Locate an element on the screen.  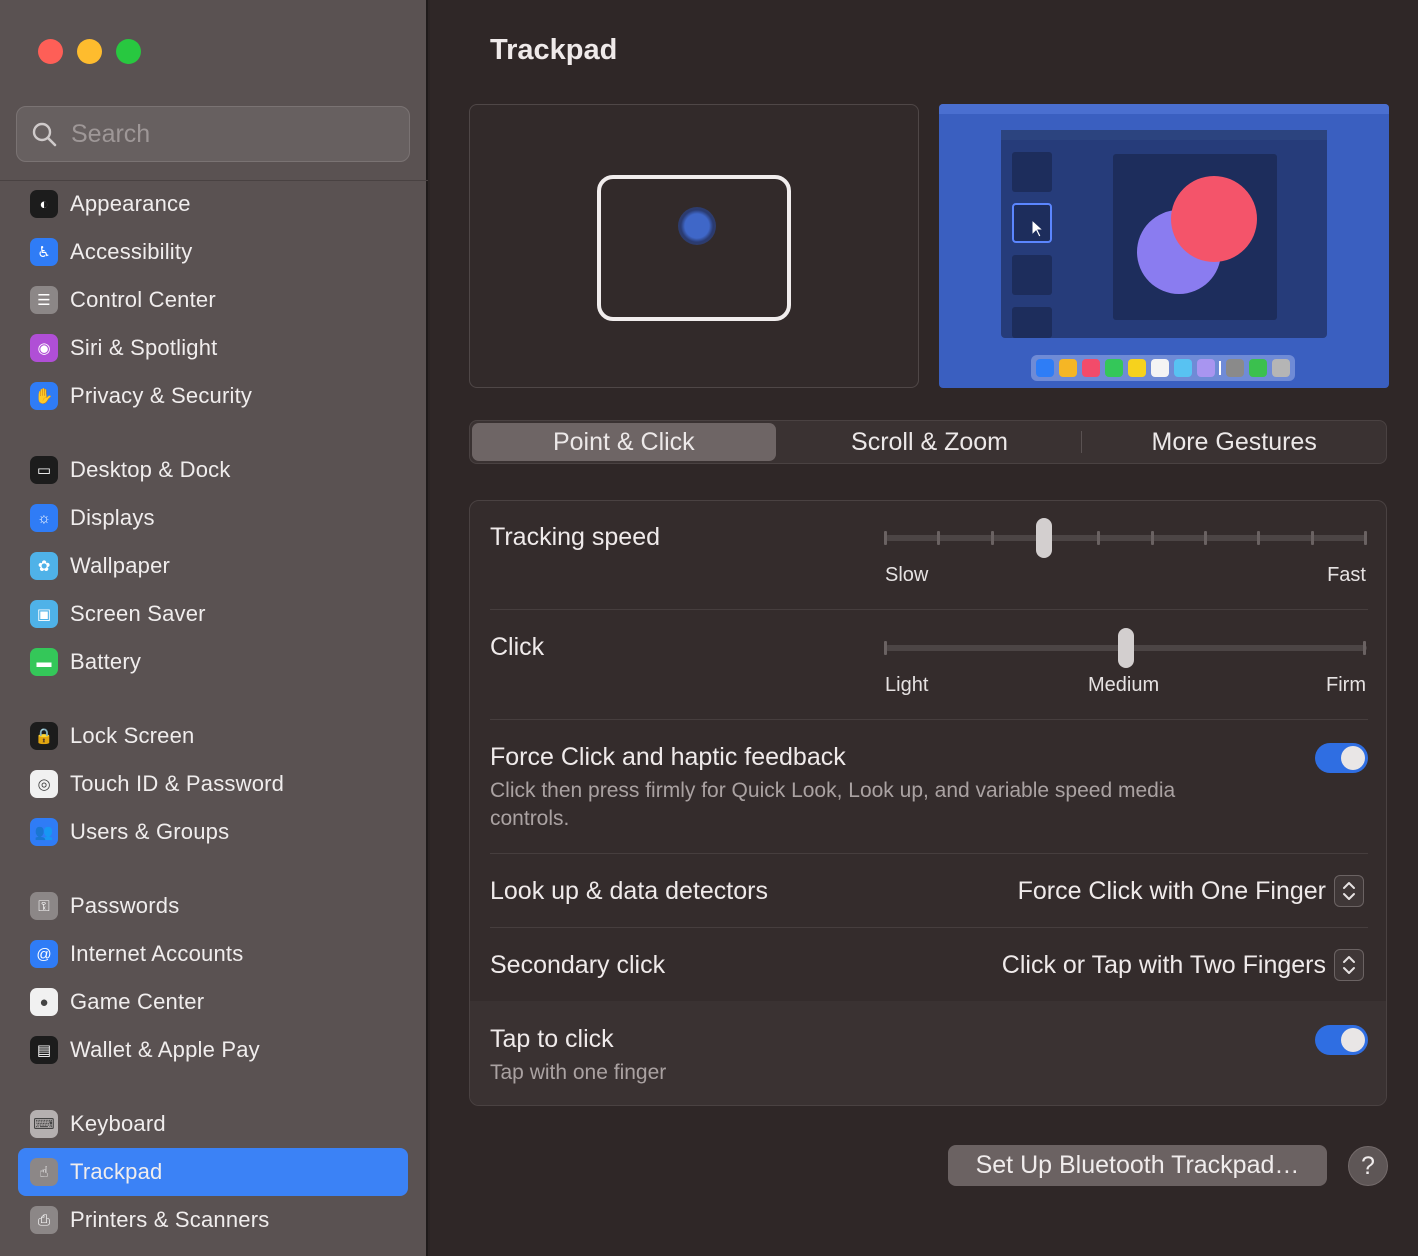
sidebar-item-label: Lock Screen is located at coordinates (132, 735).